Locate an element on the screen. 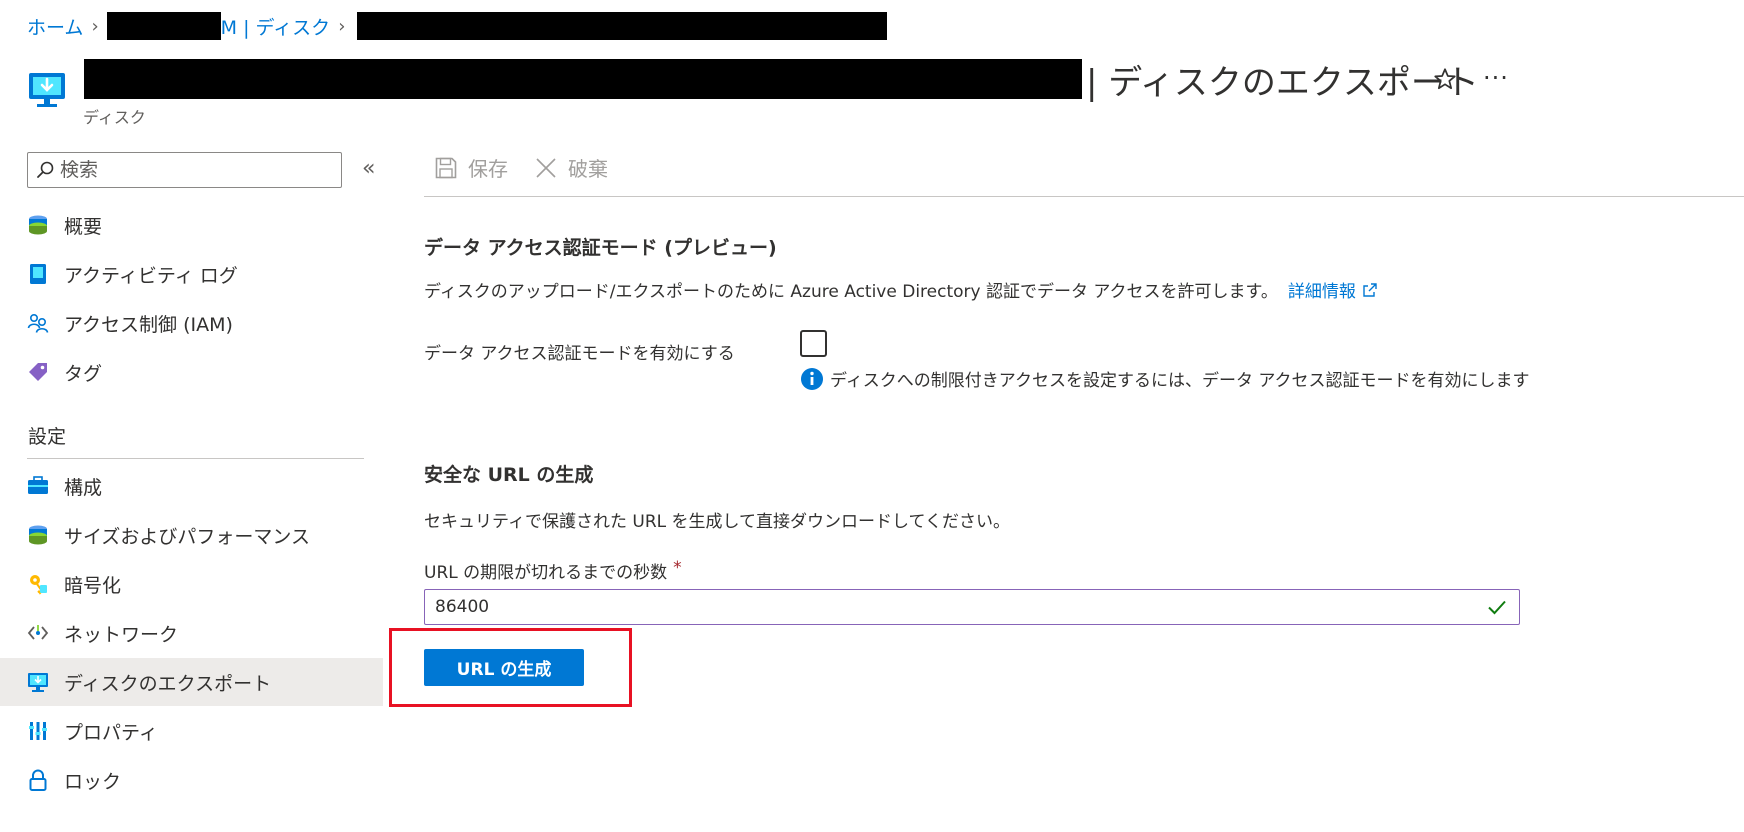 The image size is (1744, 832). sidebar-section-settings: 設定 is located at coordinates (47, 437).